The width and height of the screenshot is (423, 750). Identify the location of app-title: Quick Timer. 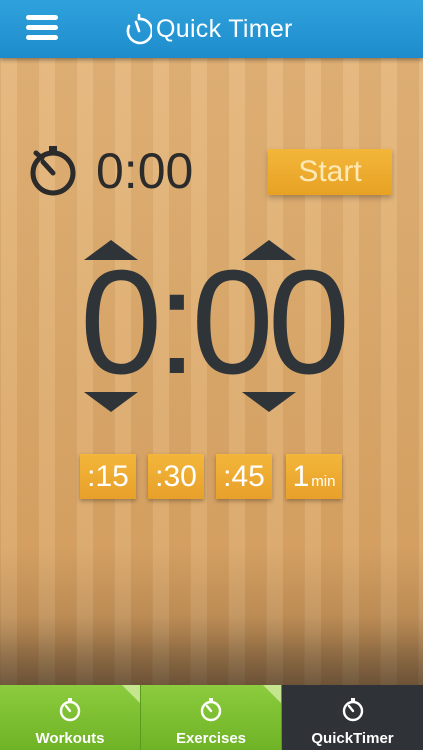
(224, 28).